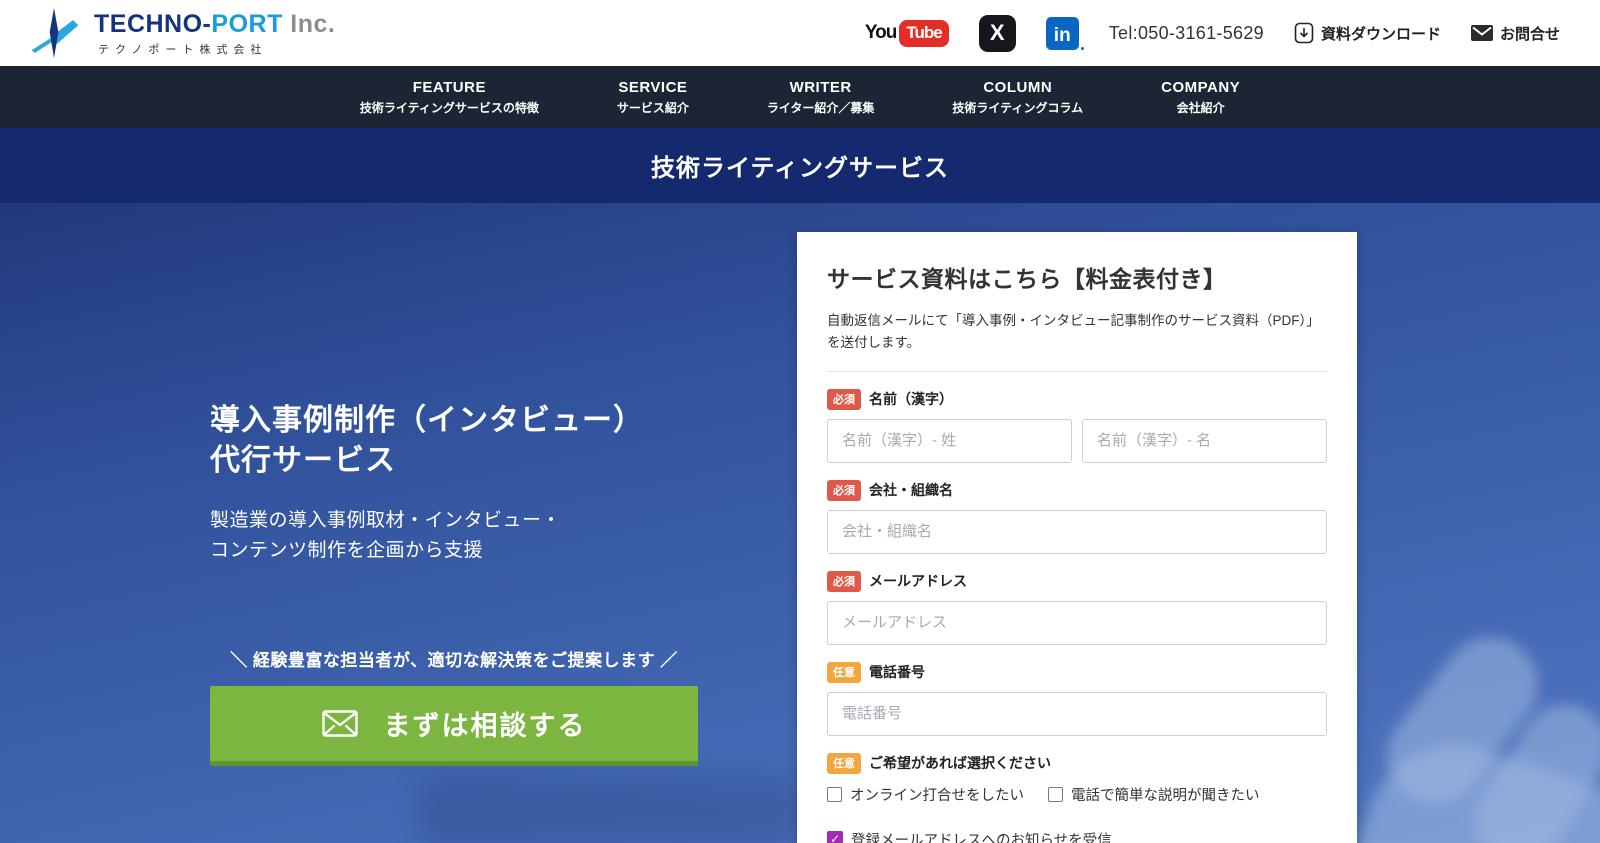 This screenshot has height=843, width=1600. Describe the element at coordinates (835, 837) in the screenshot. I see `checkbox-checked: ✓` at that location.